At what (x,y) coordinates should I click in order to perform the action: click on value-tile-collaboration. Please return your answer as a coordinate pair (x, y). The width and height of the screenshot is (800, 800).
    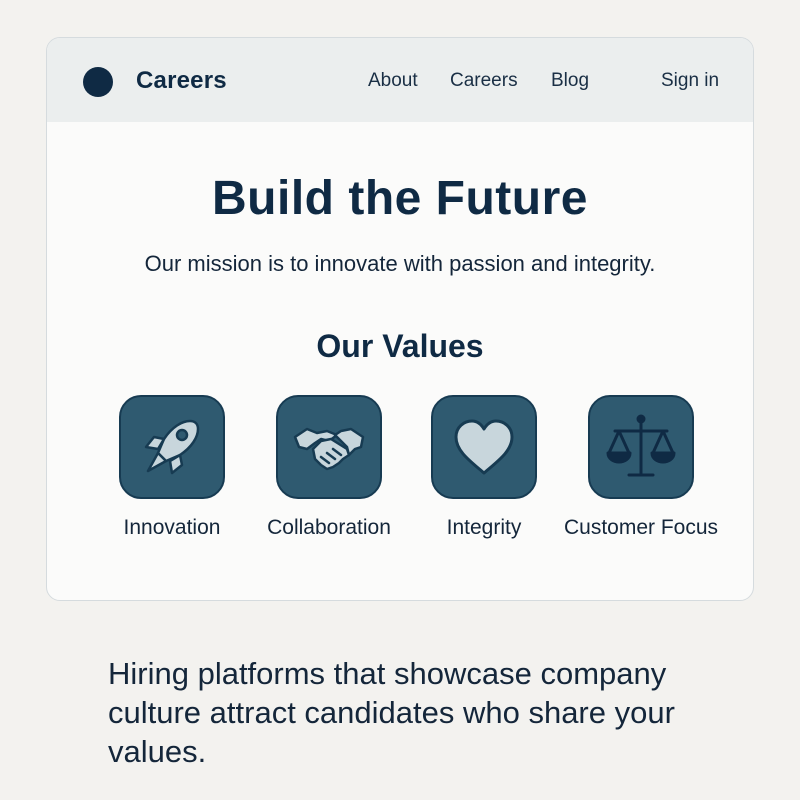
    Looking at the image, I should click on (329, 447).